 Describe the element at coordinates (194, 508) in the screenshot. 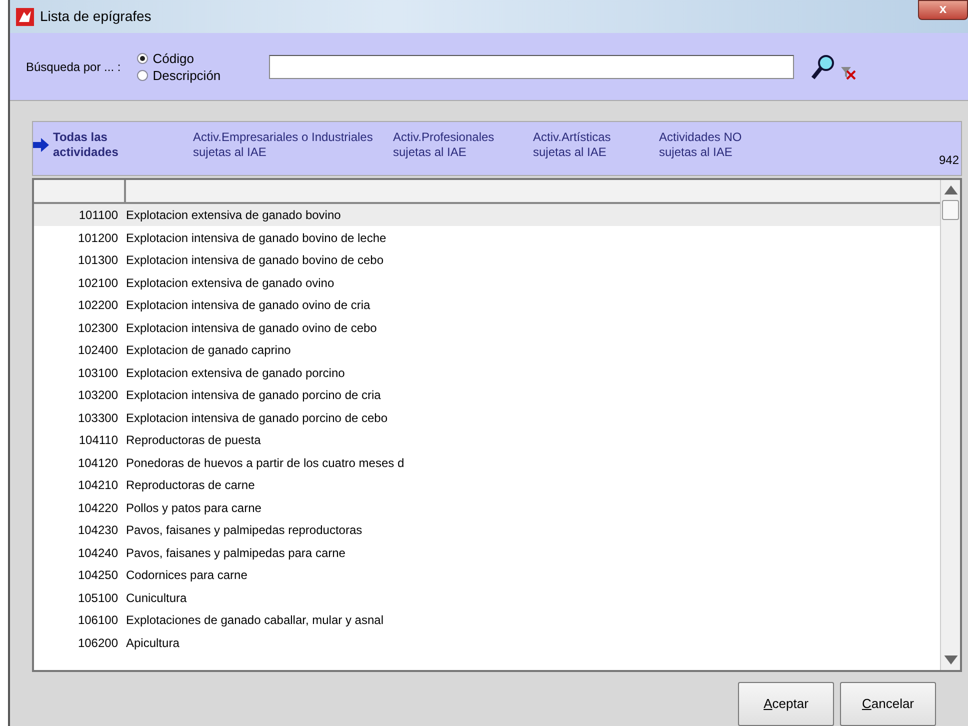

I see `description-cell-text: Pollos y patos para carne` at that location.